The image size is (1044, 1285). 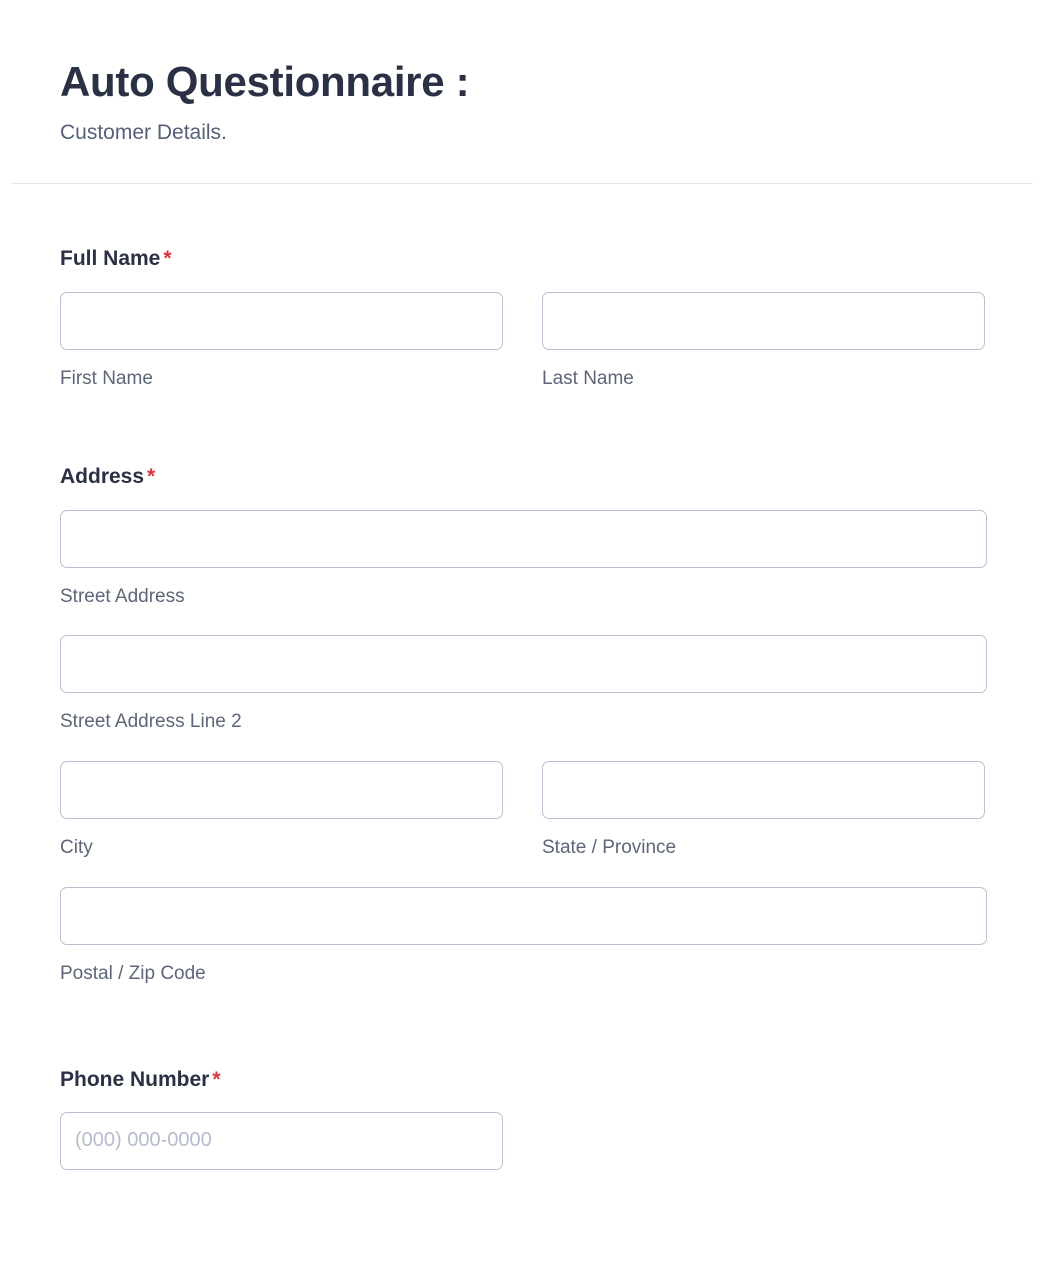 I want to click on field-label-phone-number-text: Phone Number, so click(x=135, y=1079).